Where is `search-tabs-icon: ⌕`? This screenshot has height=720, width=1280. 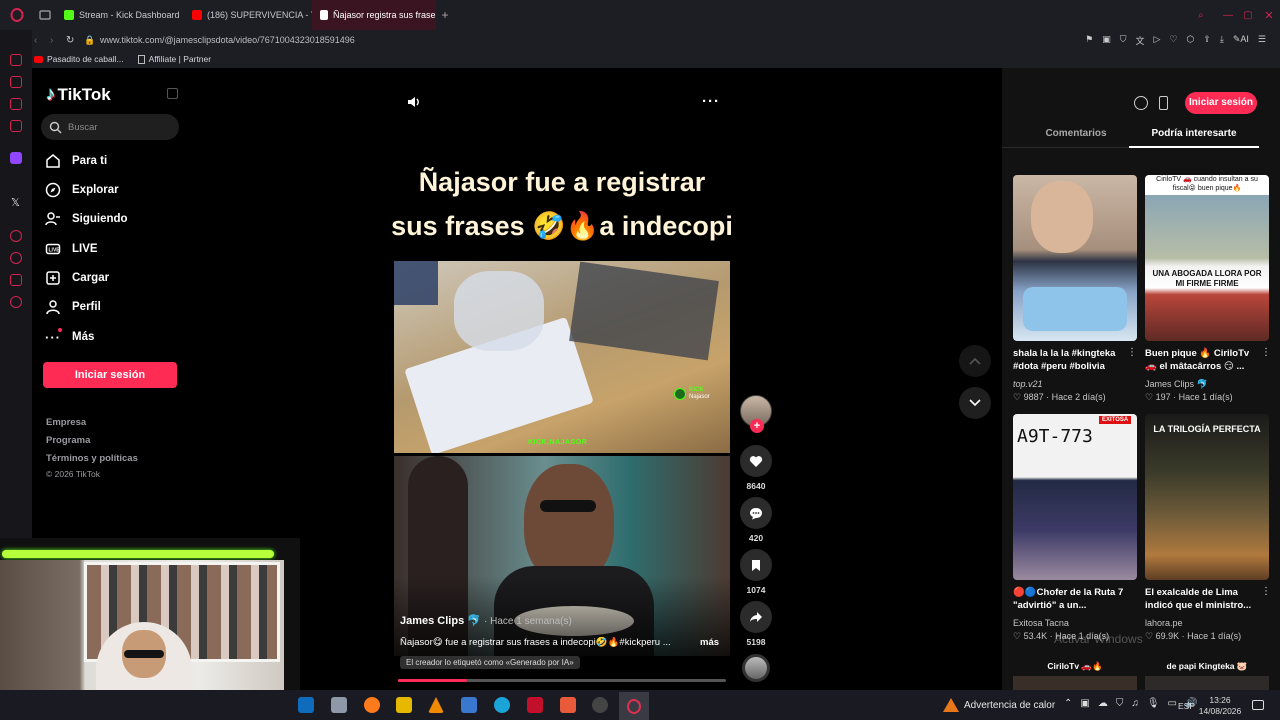 search-tabs-icon: ⌕ is located at coordinates (1208, 15).